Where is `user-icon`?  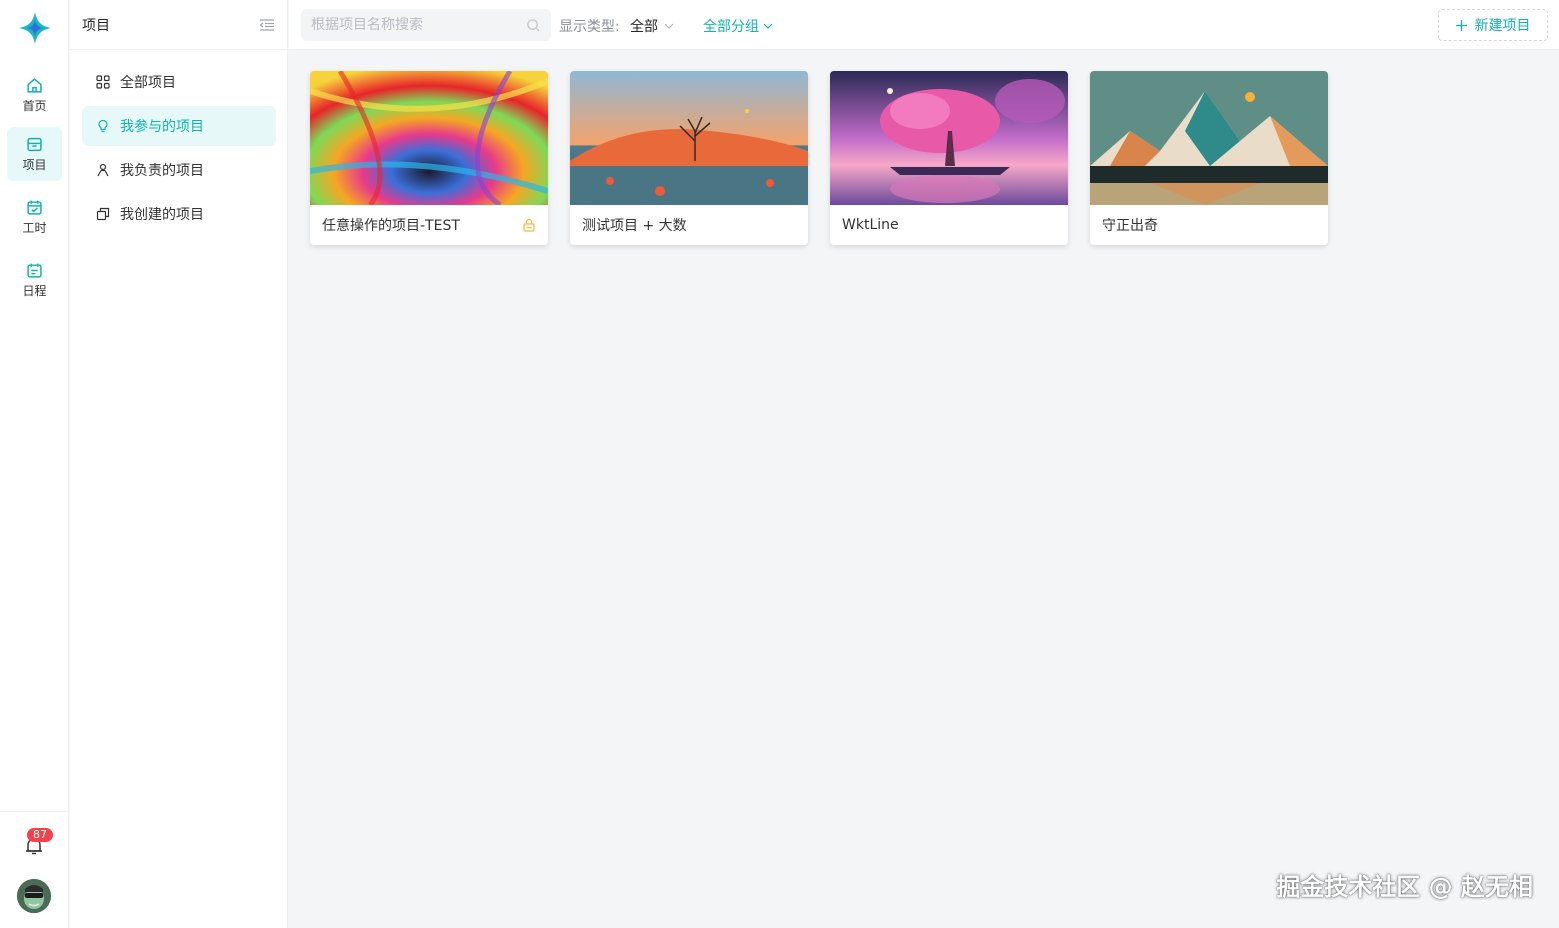 user-icon is located at coordinates (103, 170).